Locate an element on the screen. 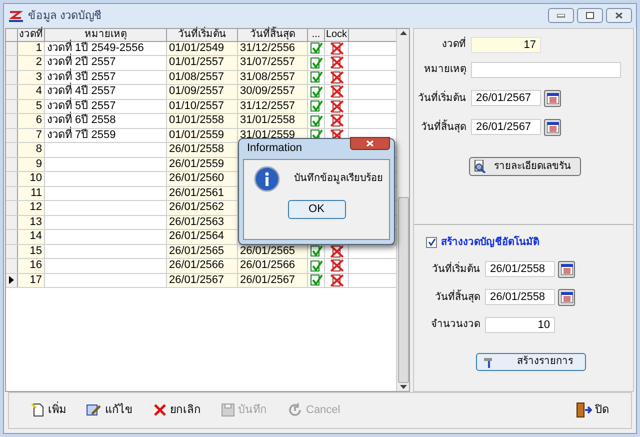 The height and width of the screenshot is (437, 640). table-cell: 01/01/2549 is located at coordinates (202, 49).